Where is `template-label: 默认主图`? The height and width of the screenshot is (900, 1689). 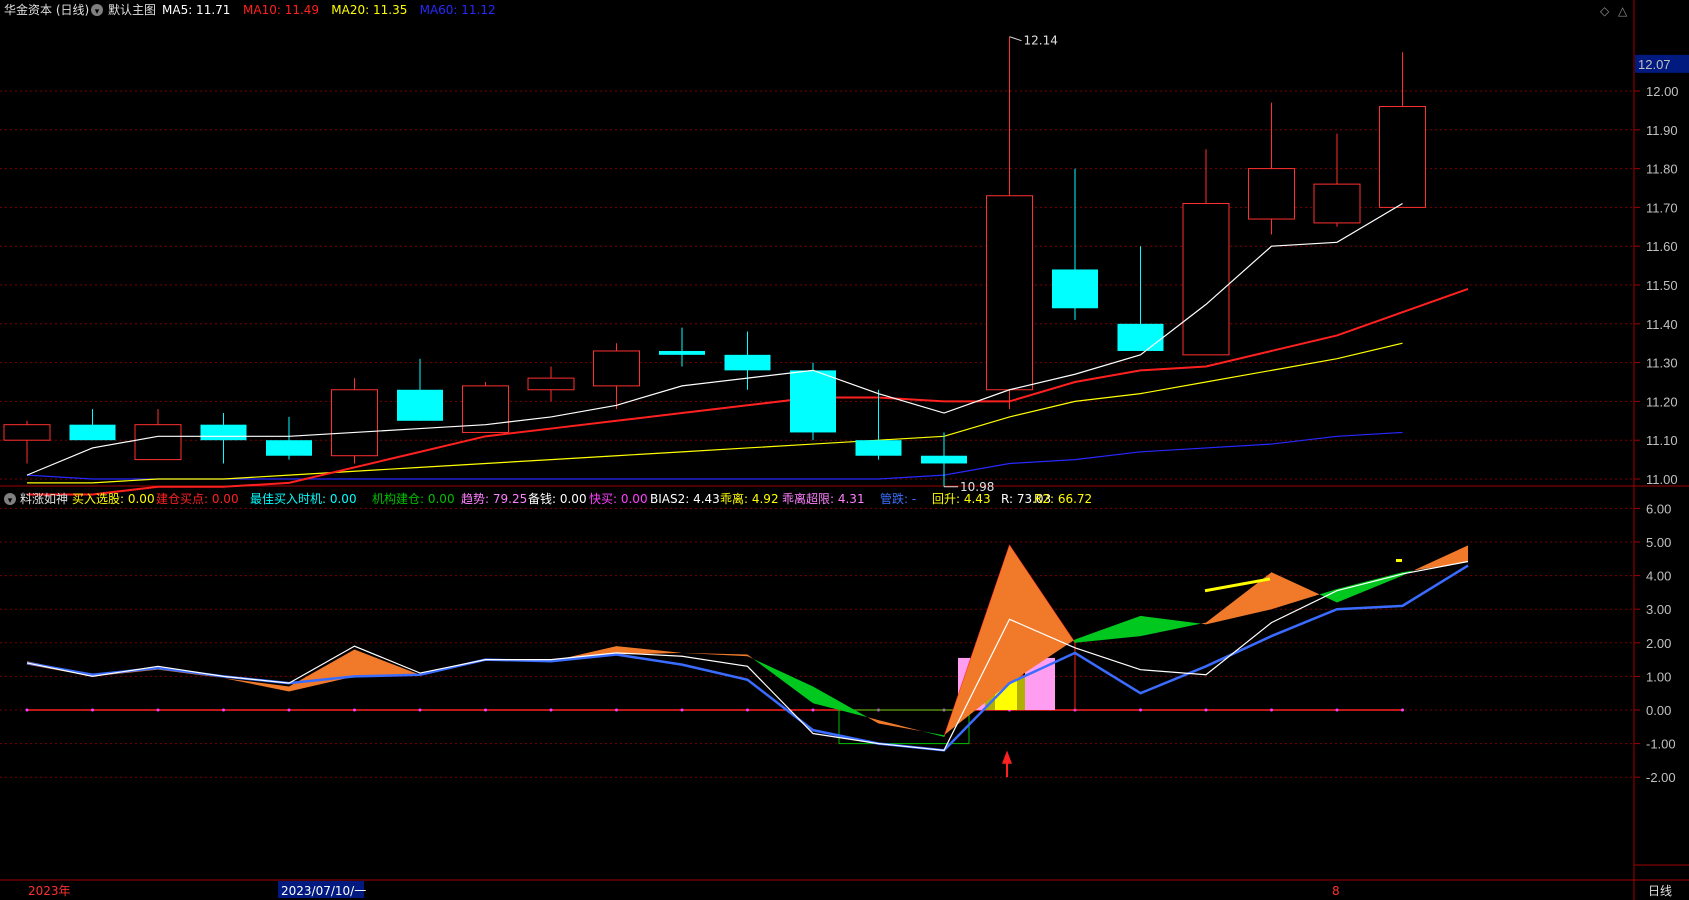 template-label: 默认主图 is located at coordinates (132, 9).